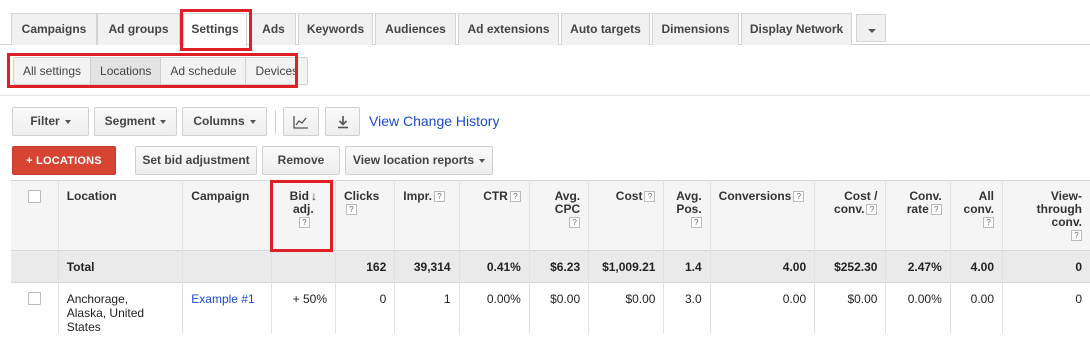  Describe the element at coordinates (335, 29) in the screenshot. I see `tab-keywords: Keywords` at that location.